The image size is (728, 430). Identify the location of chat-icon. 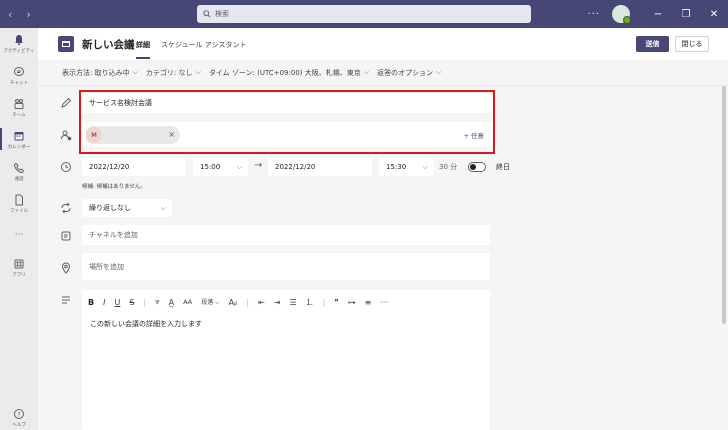
(19, 71).